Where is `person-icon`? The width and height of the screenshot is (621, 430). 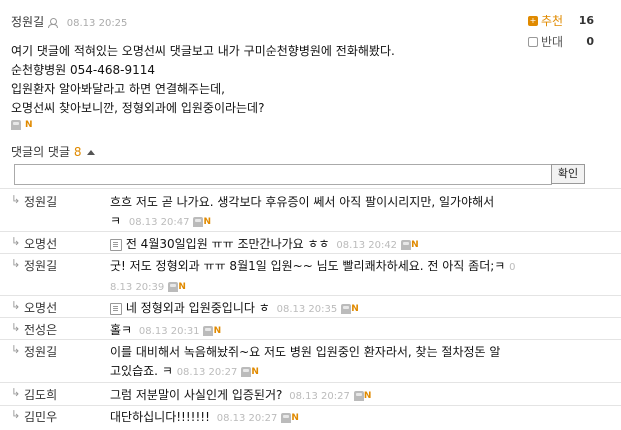 person-icon is located at coordinates (52, 22).